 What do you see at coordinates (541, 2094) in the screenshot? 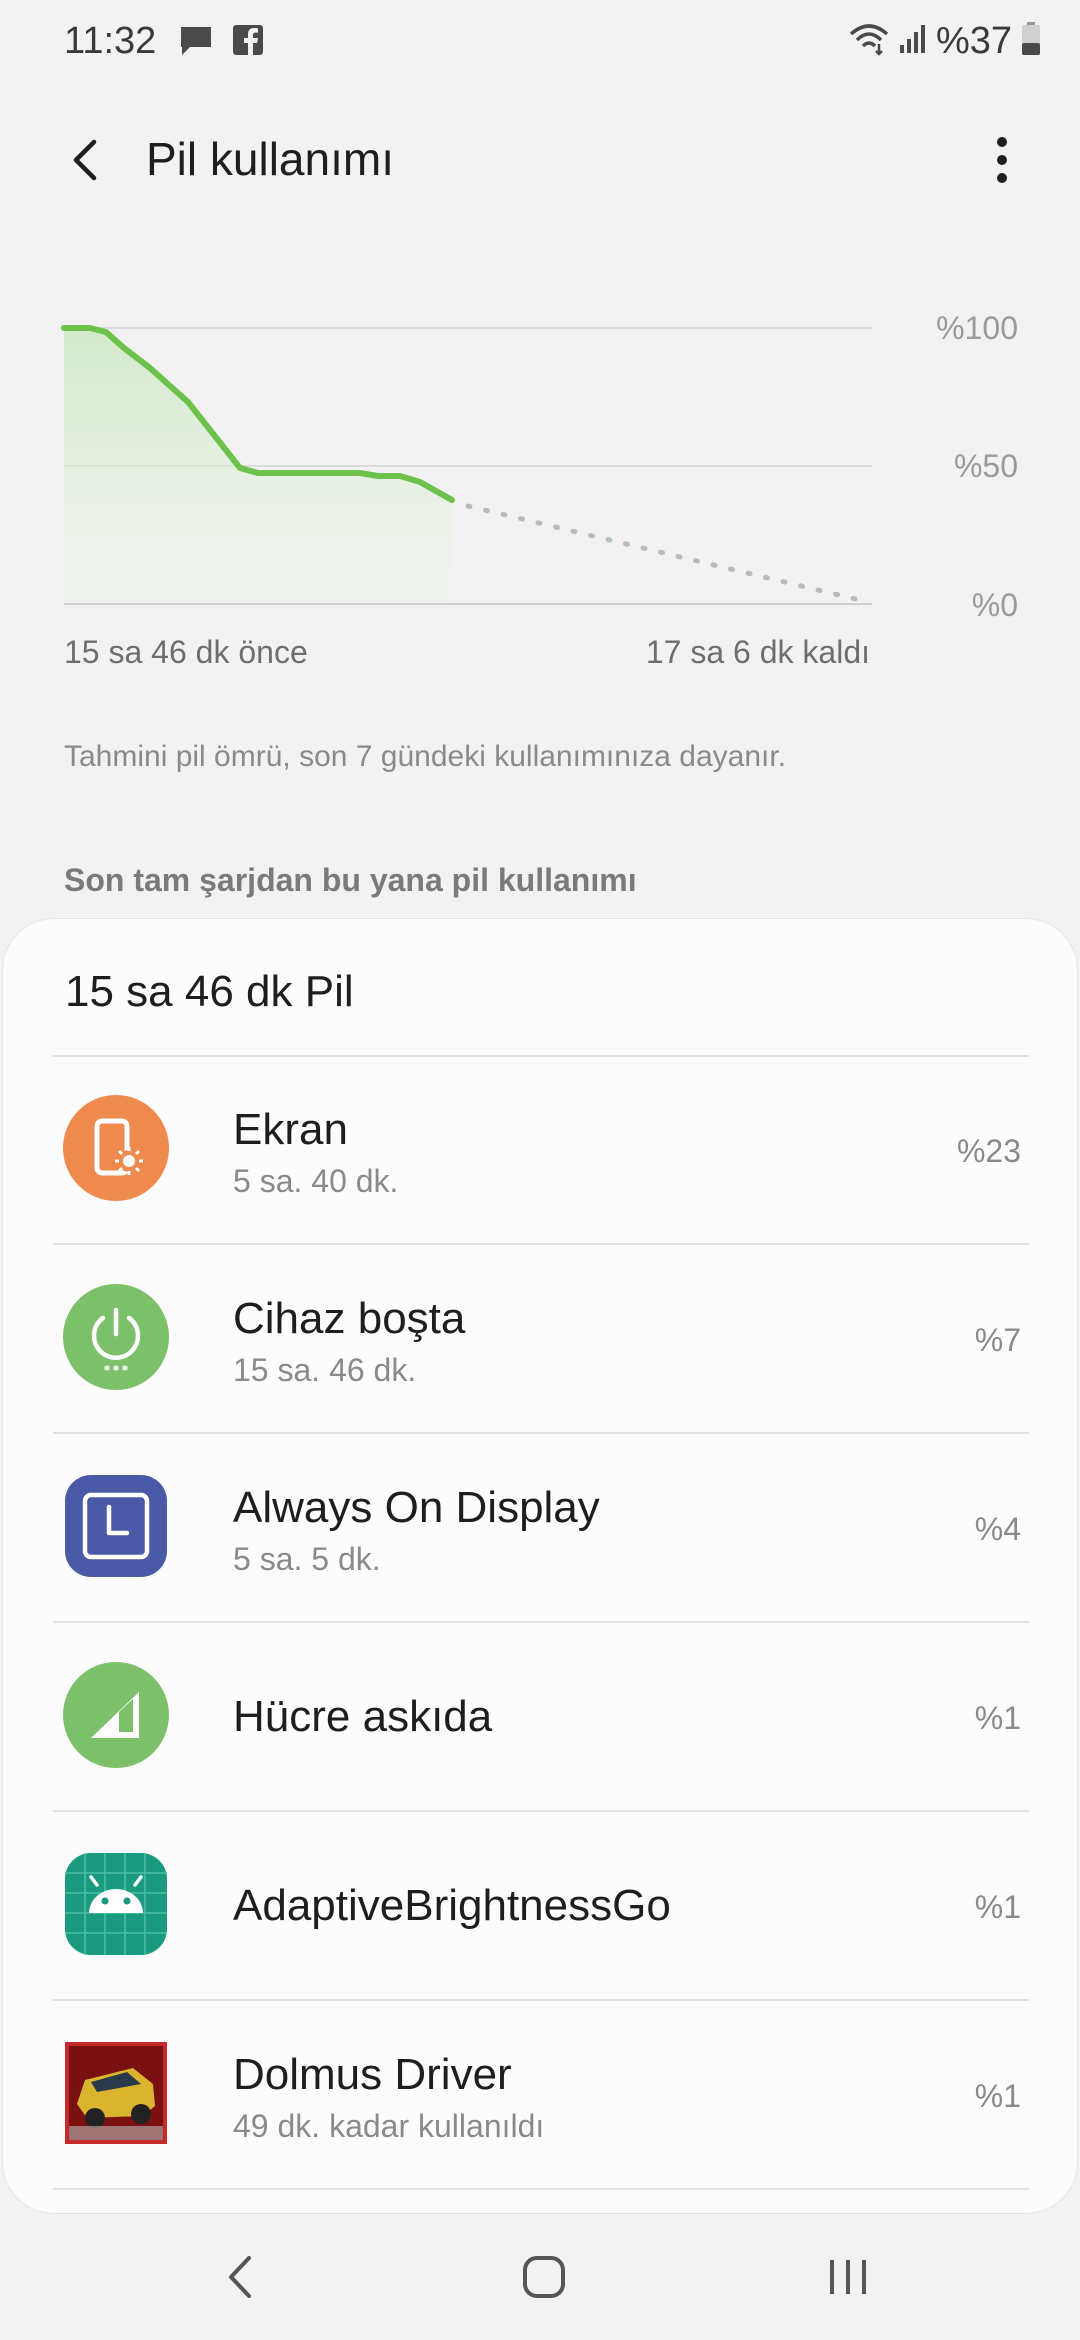
I see `list-item-dolmus-driver: Dolmus Driver 49 dk. kadar kullanıldı %1` at bounding box center [541, 2094].